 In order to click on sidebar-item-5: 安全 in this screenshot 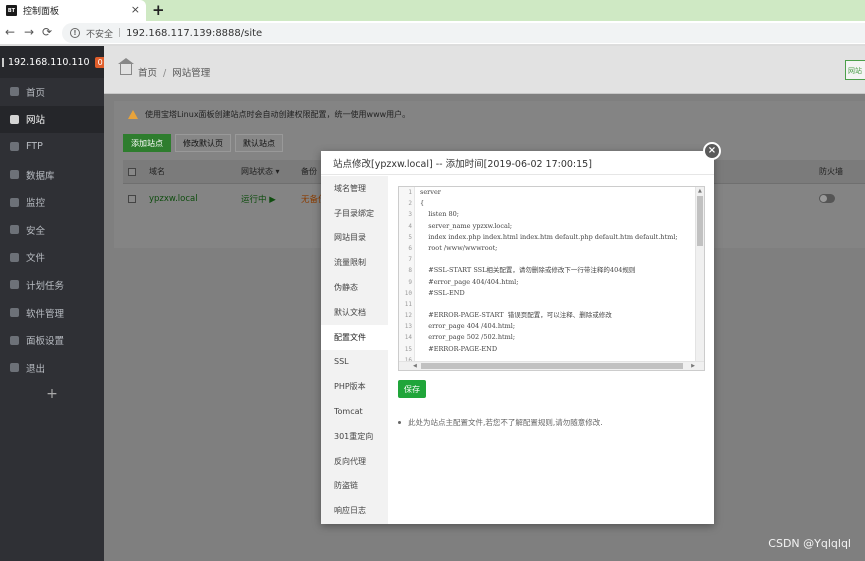, I will do `click(52, 230)`.